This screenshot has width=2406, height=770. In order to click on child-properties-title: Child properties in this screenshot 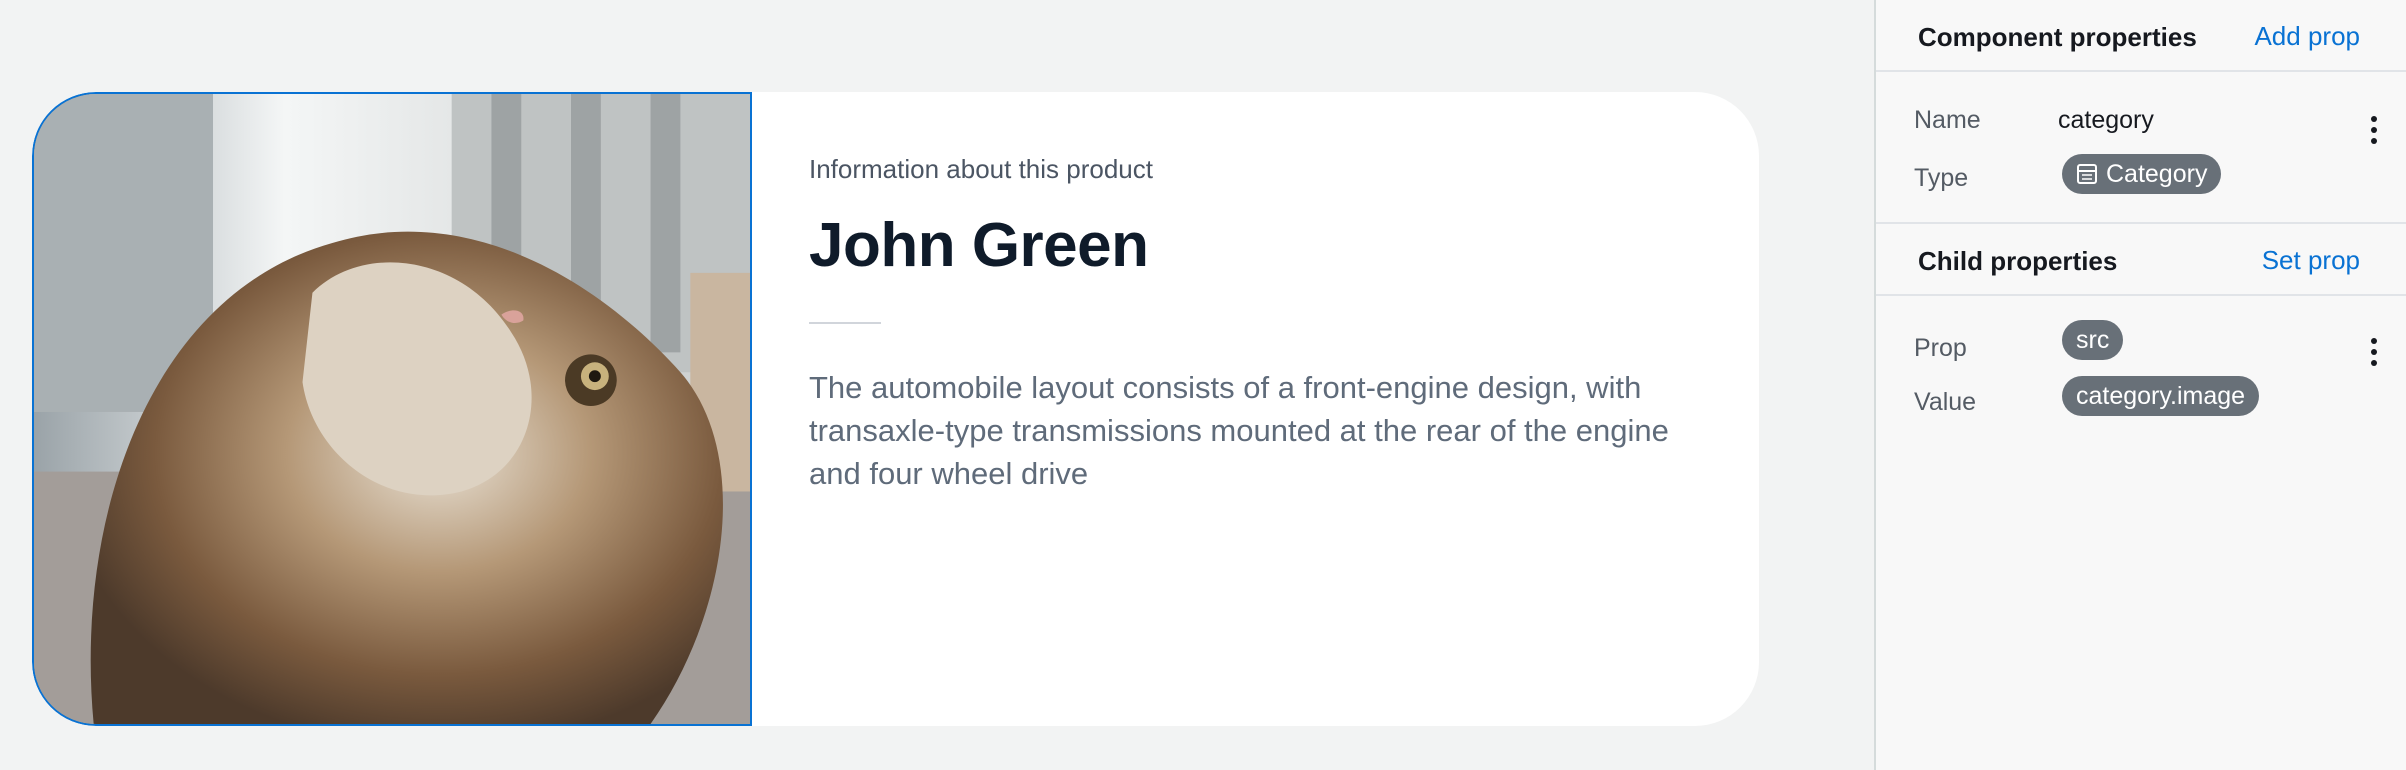, I will do `click(2018, 261)`.